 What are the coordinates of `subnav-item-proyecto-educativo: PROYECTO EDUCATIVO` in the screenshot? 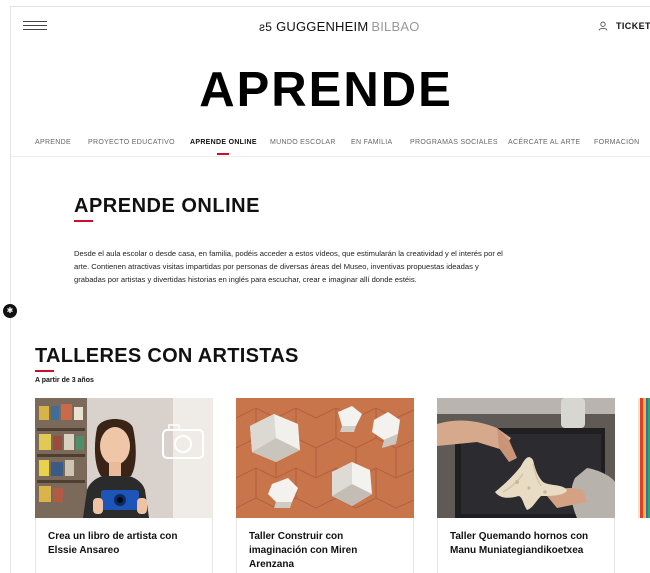 It's located at (131, 142).